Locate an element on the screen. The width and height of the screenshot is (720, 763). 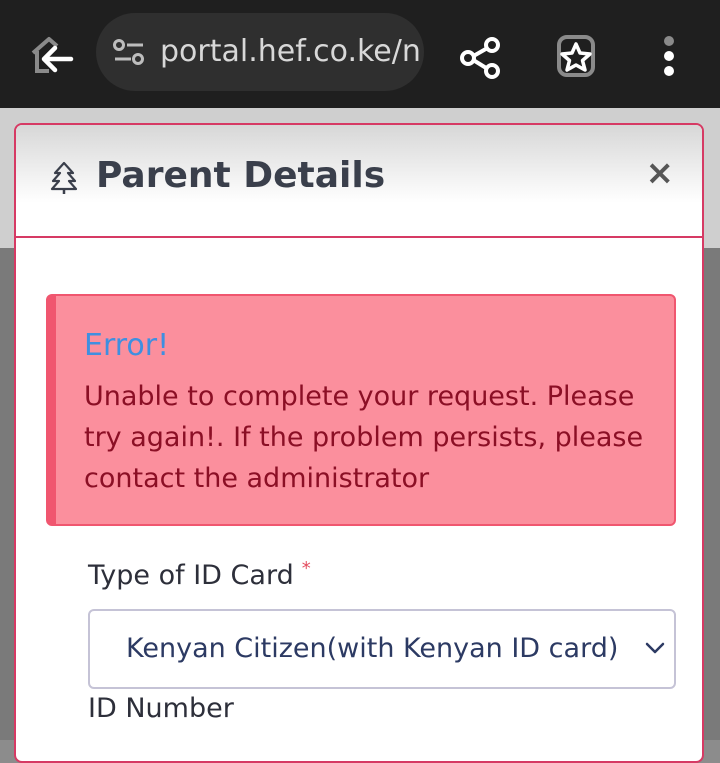
id-type-select: Kenyan Citizen(with Kenyan ID card) is located at coordinates (382, 649).